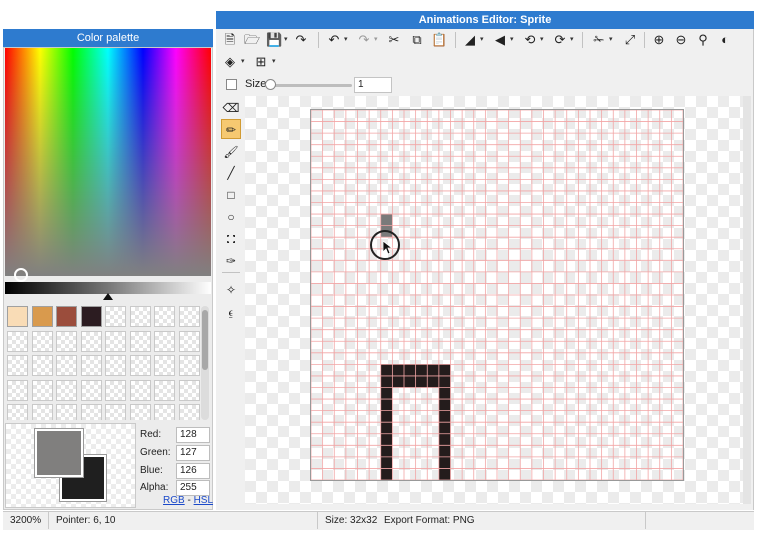  Describe the element at coordinates (747, 300) in the screenshot. I see `canvas-scrollbar` at that location.